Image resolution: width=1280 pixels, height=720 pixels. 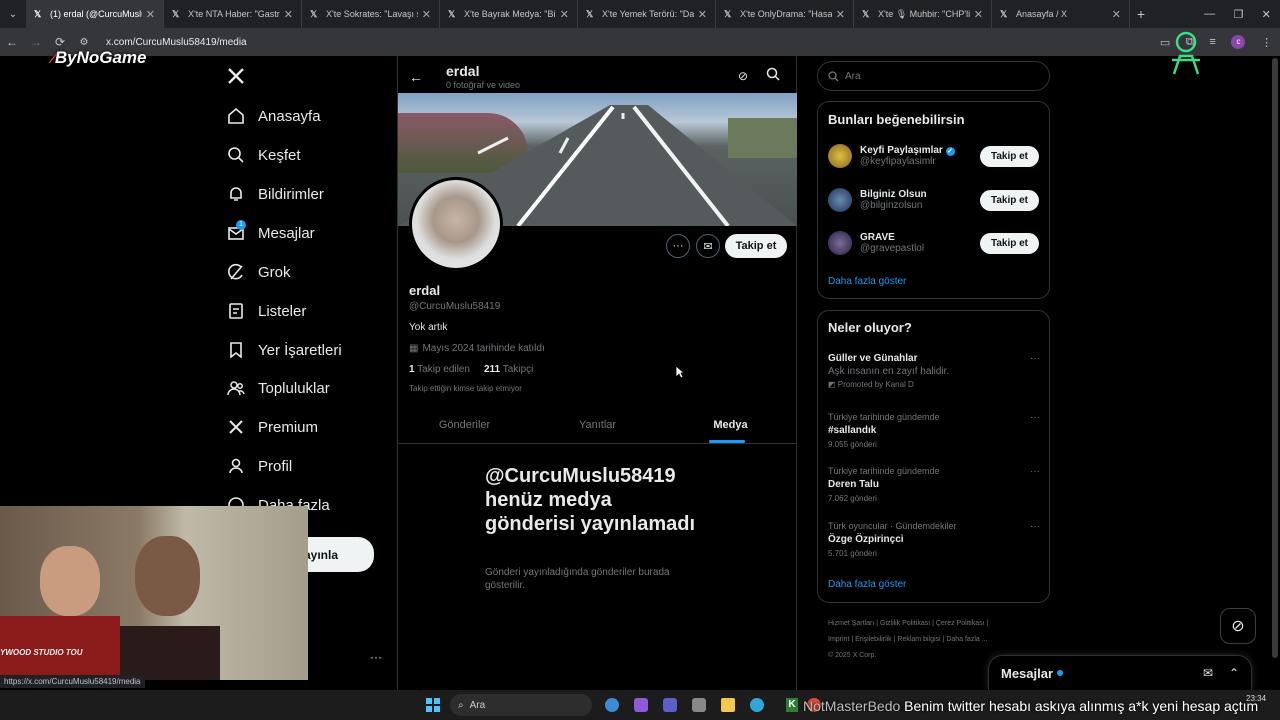 I want to click on folder-icon, so click(x=728, y=705).